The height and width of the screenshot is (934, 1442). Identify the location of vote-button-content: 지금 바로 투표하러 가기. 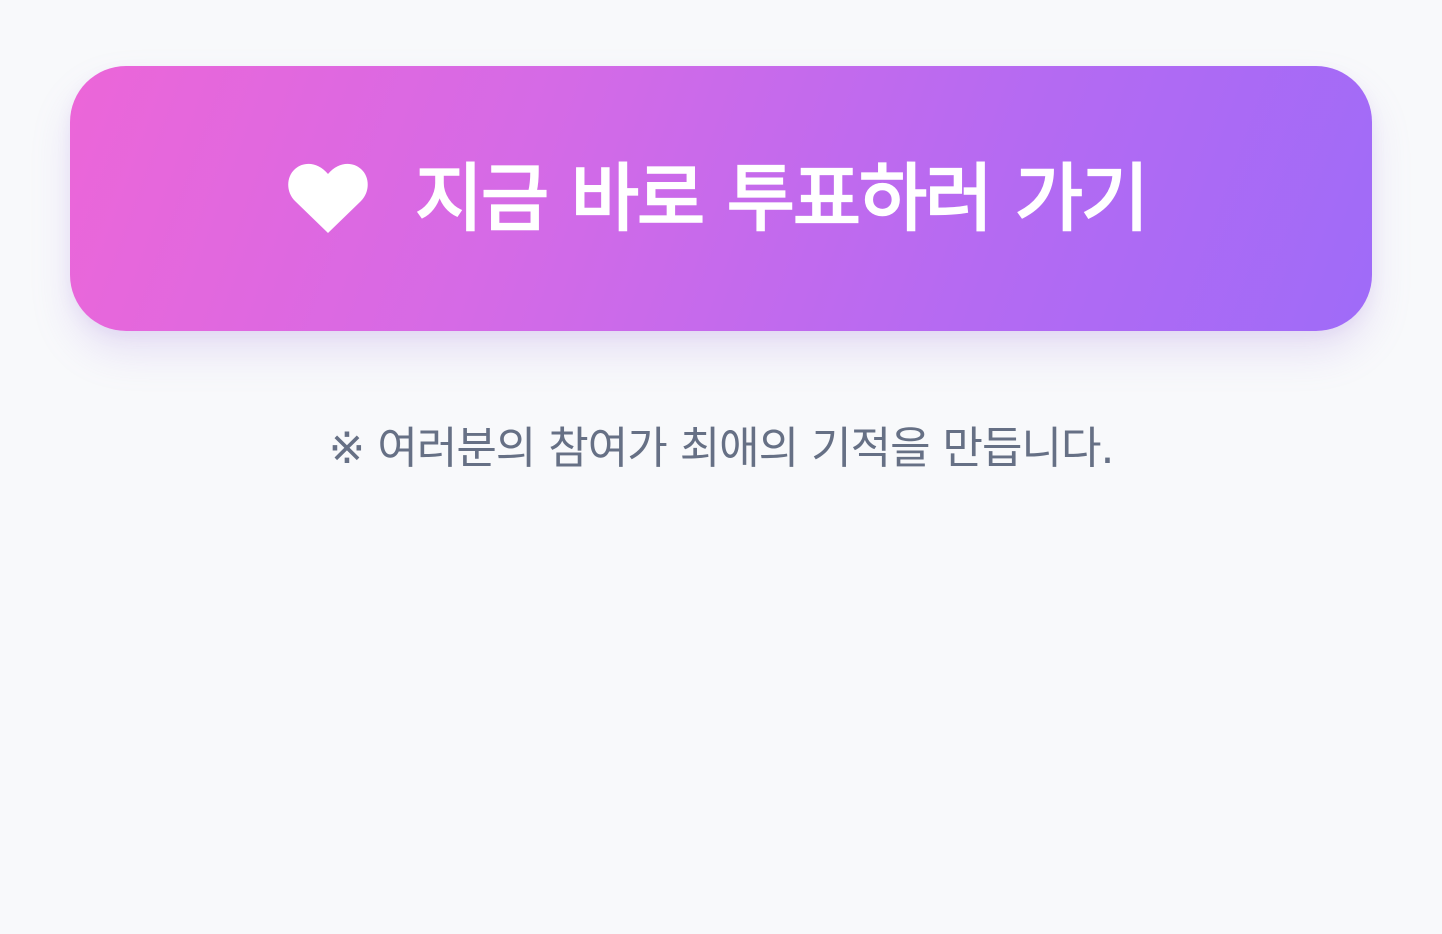
(717, 198).